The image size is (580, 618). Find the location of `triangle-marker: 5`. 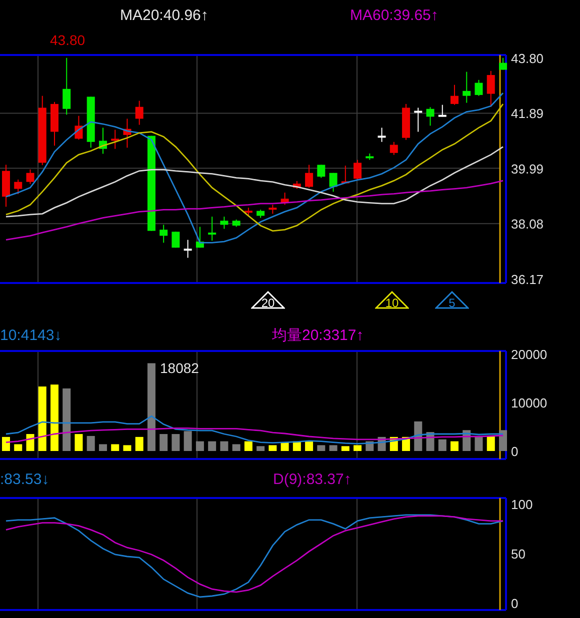

triangle-marker: 5 is located at coordinates (452, 300).